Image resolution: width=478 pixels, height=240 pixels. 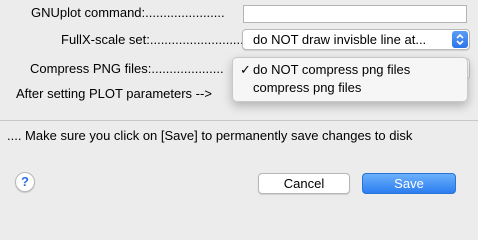 What do you see at coordinates (239, 120) in the screenshot?
I see `separator` at bounding box center [239, 120].